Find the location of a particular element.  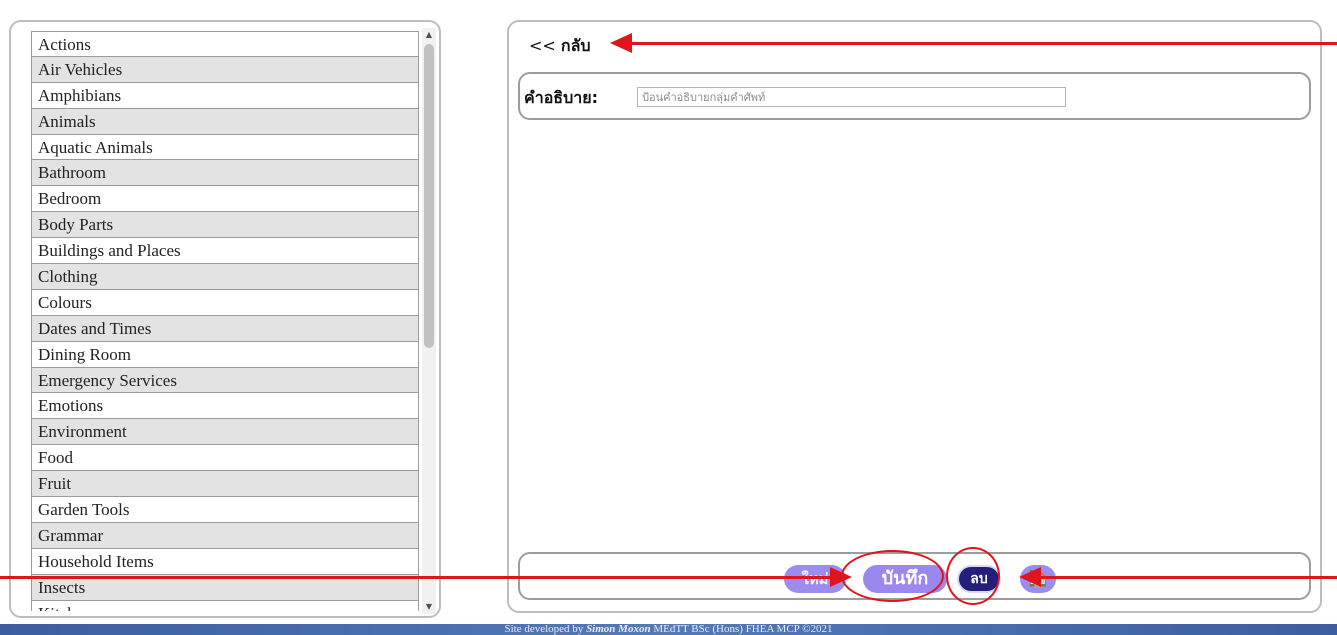

topic-list-item: Dining Room is located at coordinates (225, 354).